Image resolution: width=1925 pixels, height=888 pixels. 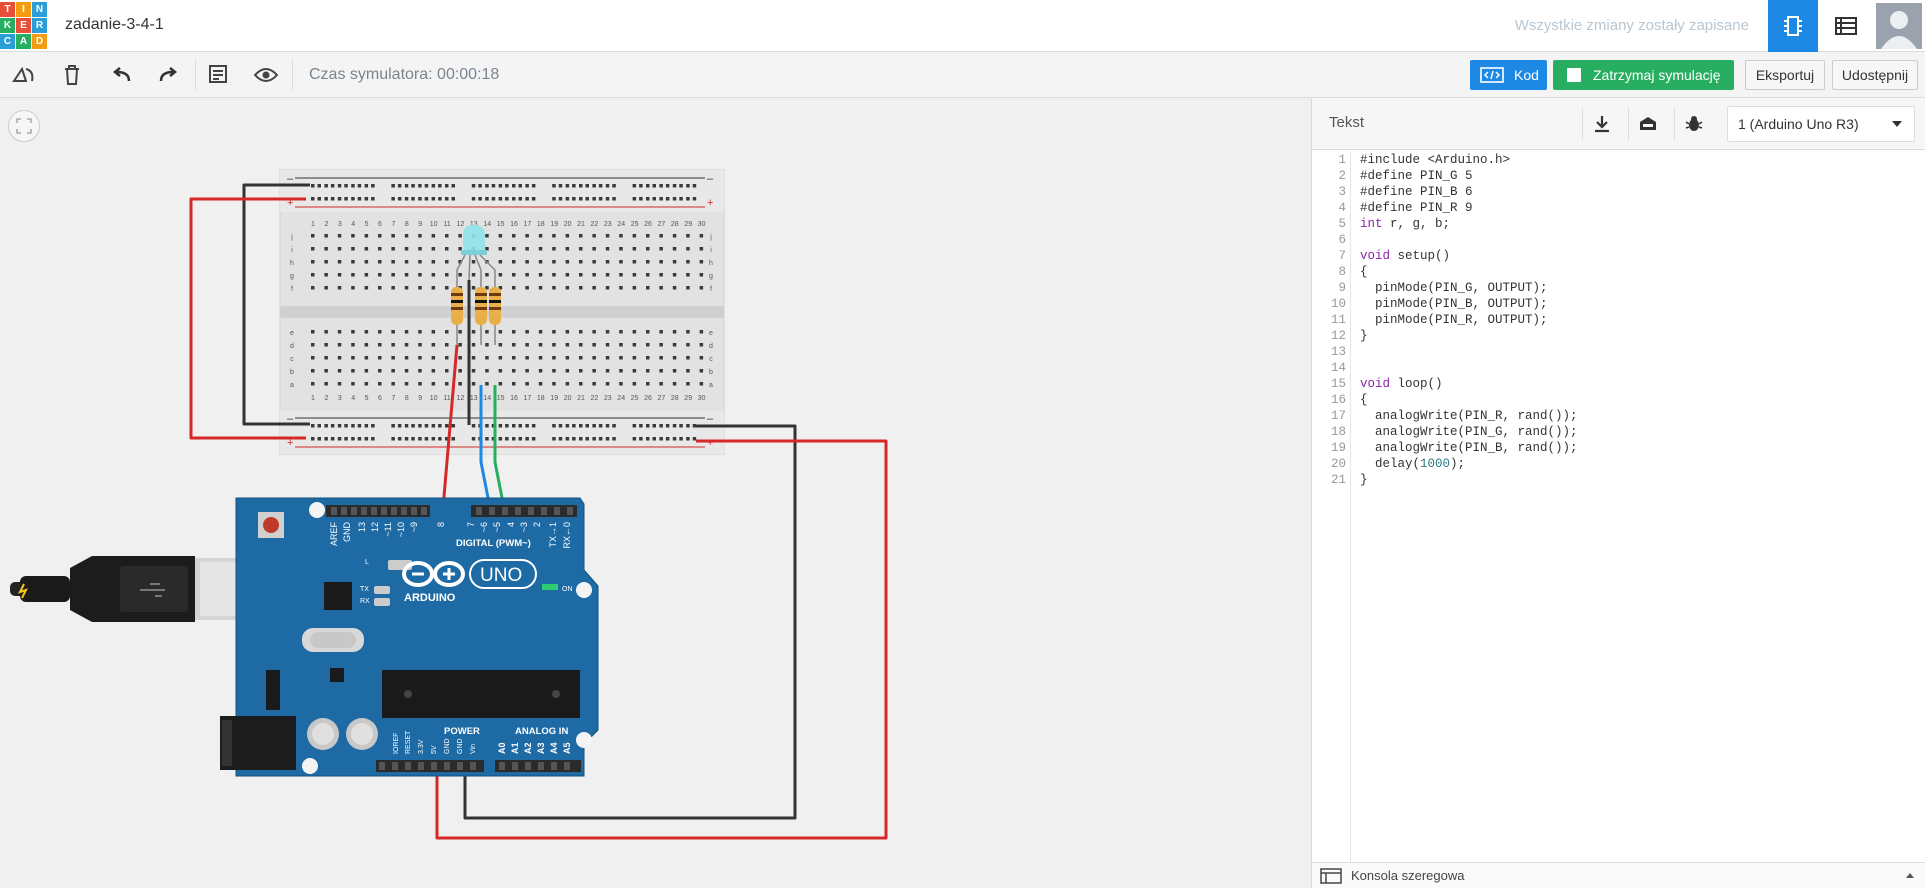 I want to click on code-line: #define PIN_R 9, so click(x=1469, y=208).